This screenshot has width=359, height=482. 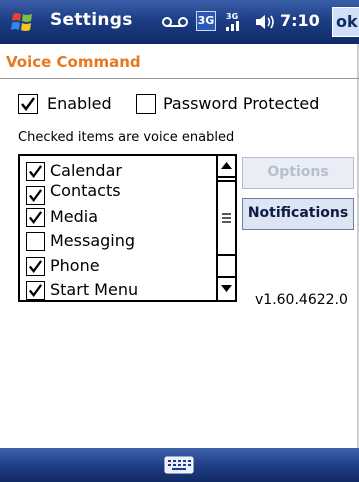 What do you see at coordinates (179, 78) in the screenshot?
I see `title-divider` at bounding box center [179, 78].